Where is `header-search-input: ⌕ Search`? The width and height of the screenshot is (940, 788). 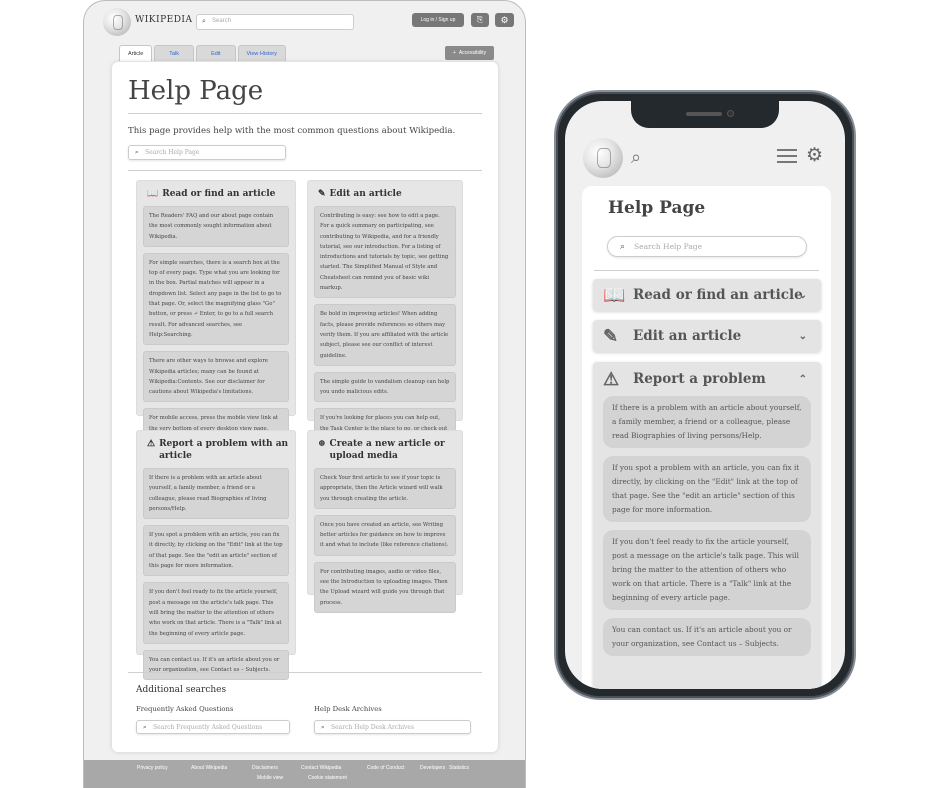
header-search-input: ⌕ Search is located at coordinates (275, 22).